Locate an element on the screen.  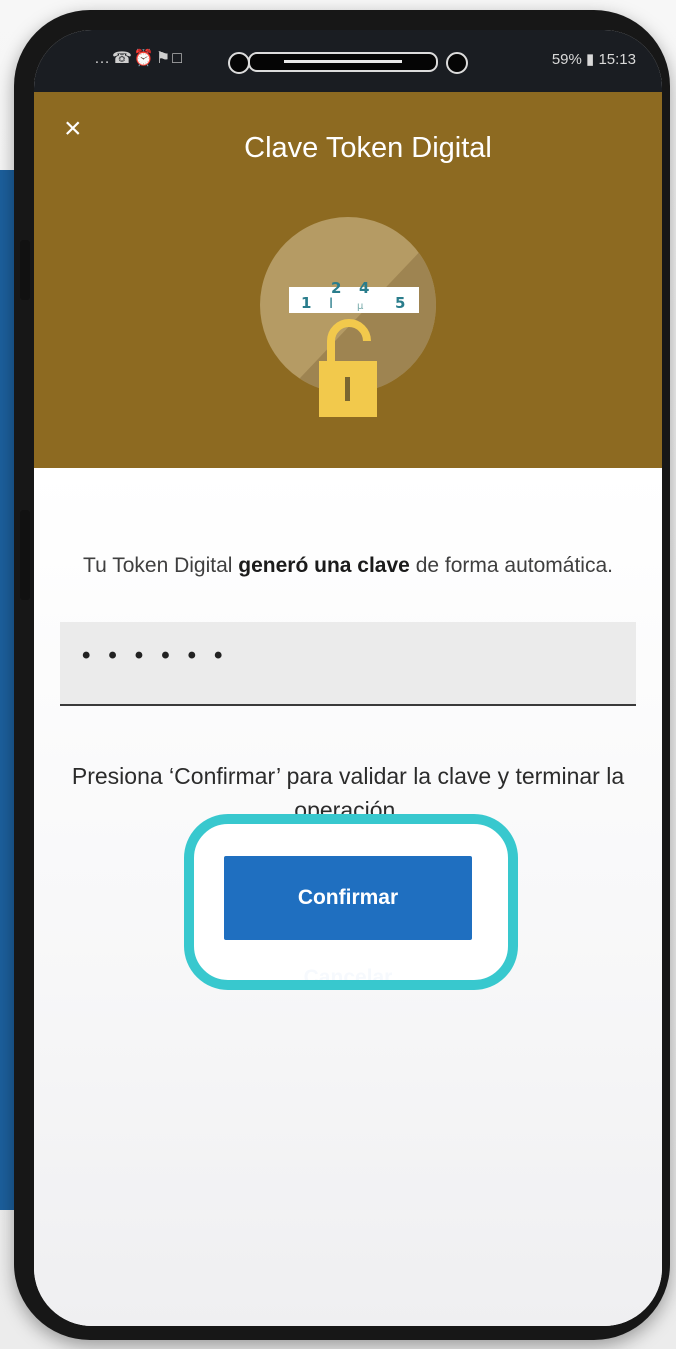
earpiece-speaker is located at coordinates (343, 62).